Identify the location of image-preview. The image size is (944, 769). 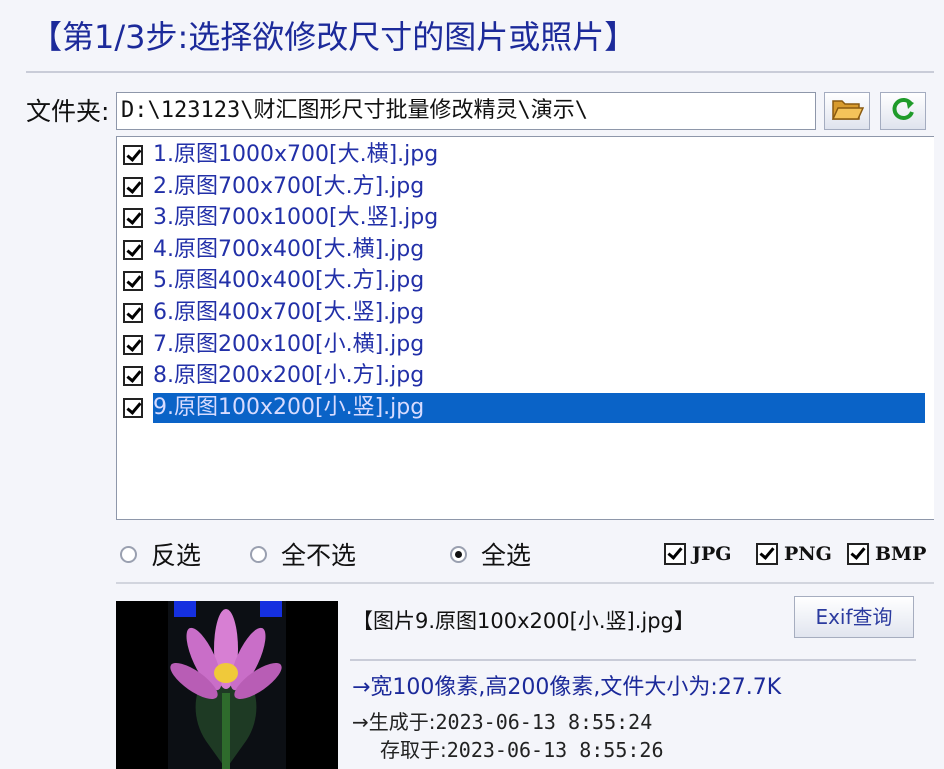
(227, 685).